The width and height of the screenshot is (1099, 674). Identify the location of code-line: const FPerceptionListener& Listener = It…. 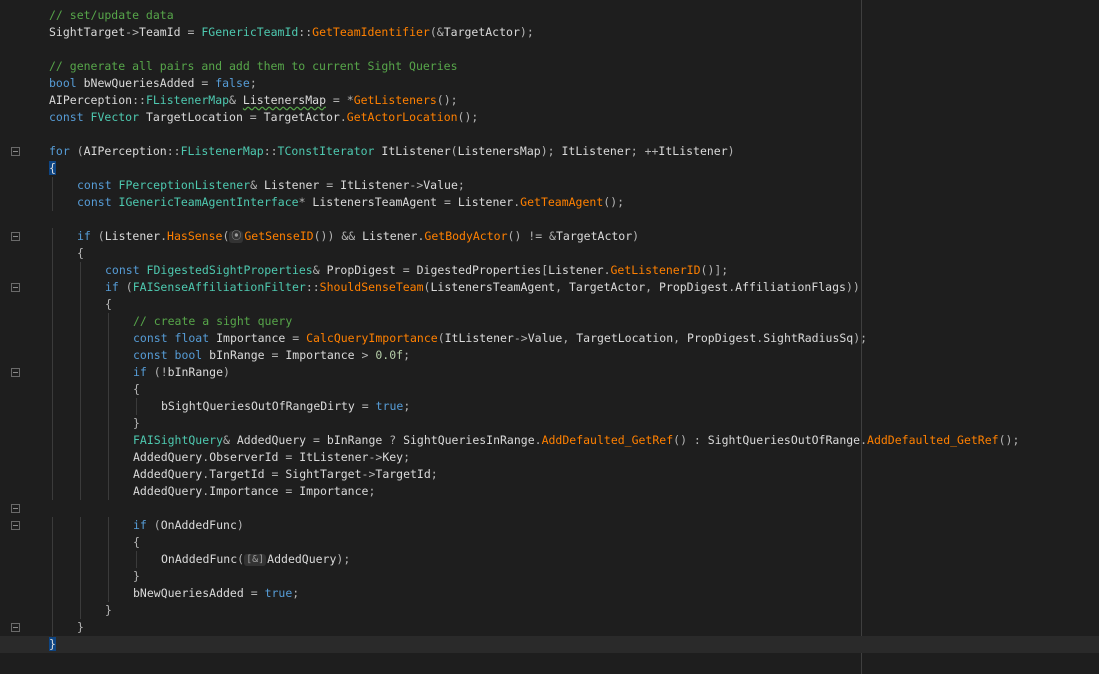
(549, 185).